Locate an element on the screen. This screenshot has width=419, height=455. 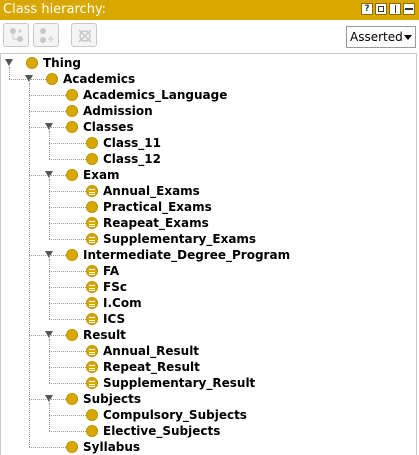
tree-node-label: Reapeat_Exams is located at coordinates (156, 223).